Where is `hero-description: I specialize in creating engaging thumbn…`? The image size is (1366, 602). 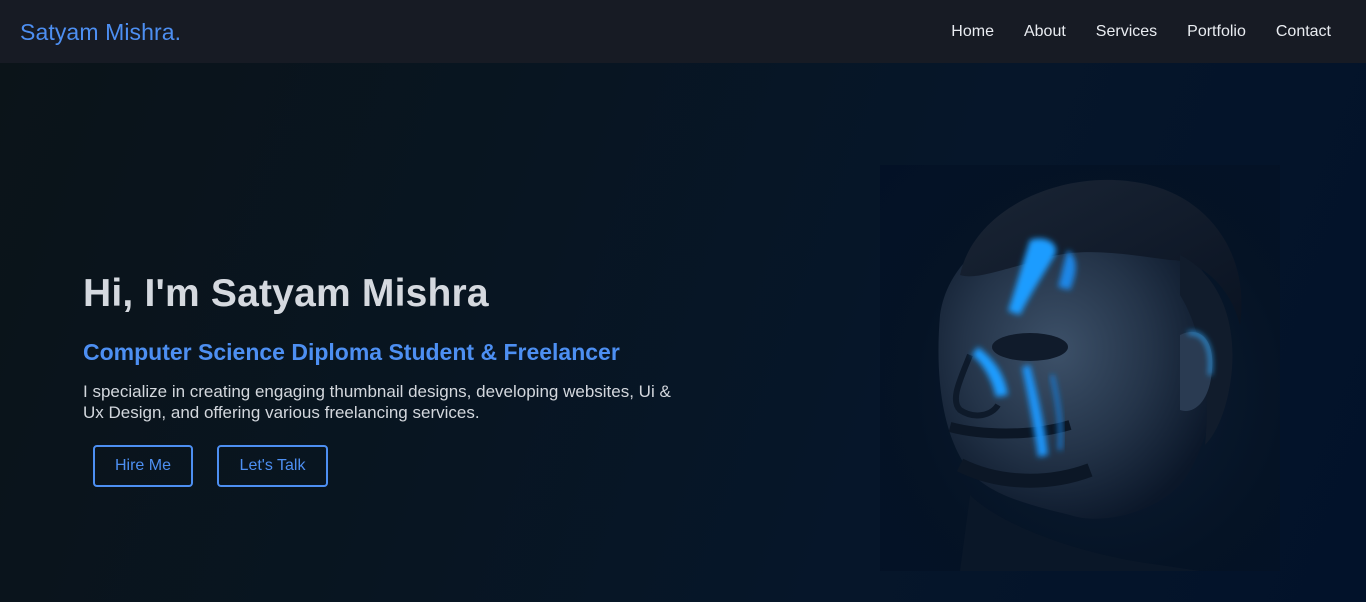 hero-description: I specialize in creating engaging thumbn… is located at coordinates (377, 402).